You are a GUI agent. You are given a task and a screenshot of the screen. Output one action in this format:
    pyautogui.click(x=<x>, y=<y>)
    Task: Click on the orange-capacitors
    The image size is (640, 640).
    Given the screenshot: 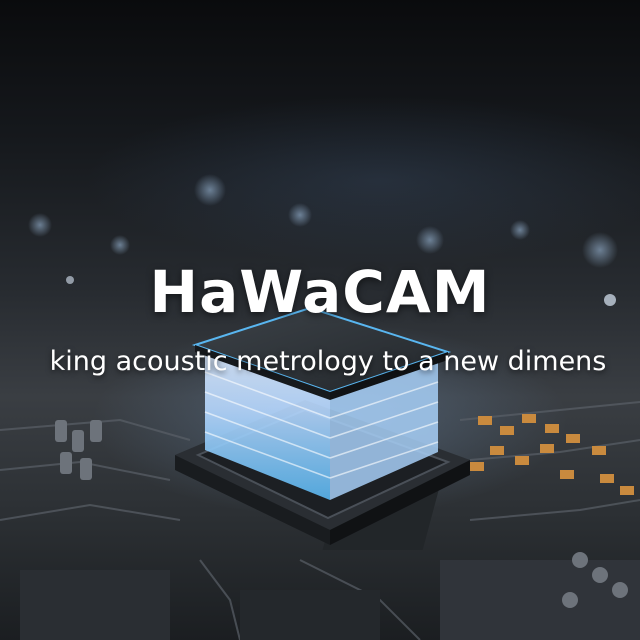 What is the action you would take?
    pyautogui.click(x=552, y=454)
    